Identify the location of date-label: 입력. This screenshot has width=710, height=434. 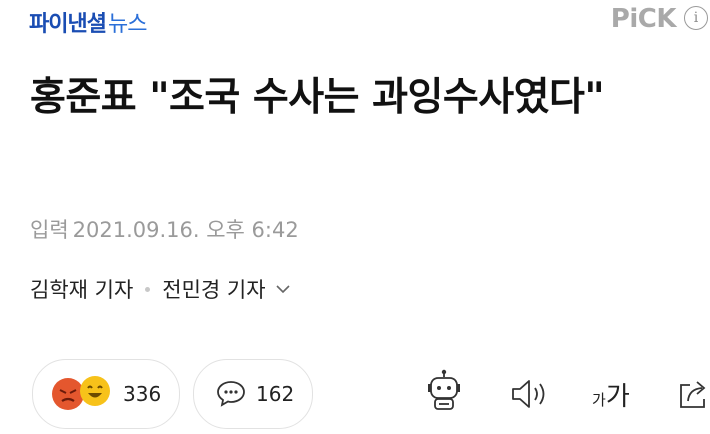
(49, 230).